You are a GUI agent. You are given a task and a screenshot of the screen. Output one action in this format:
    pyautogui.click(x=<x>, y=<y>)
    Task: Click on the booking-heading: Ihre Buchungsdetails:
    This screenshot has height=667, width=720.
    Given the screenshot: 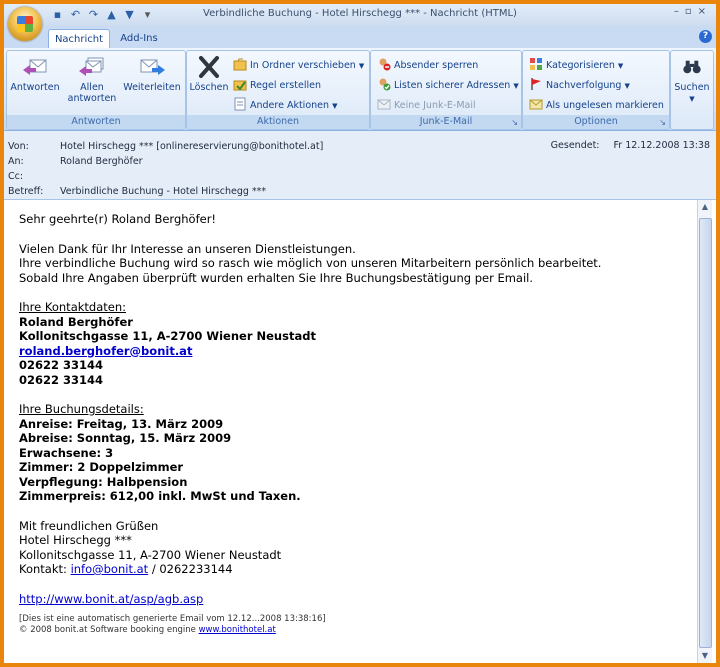 What is the action you would take?
    pyautogui.click(x=81, y=409)
    